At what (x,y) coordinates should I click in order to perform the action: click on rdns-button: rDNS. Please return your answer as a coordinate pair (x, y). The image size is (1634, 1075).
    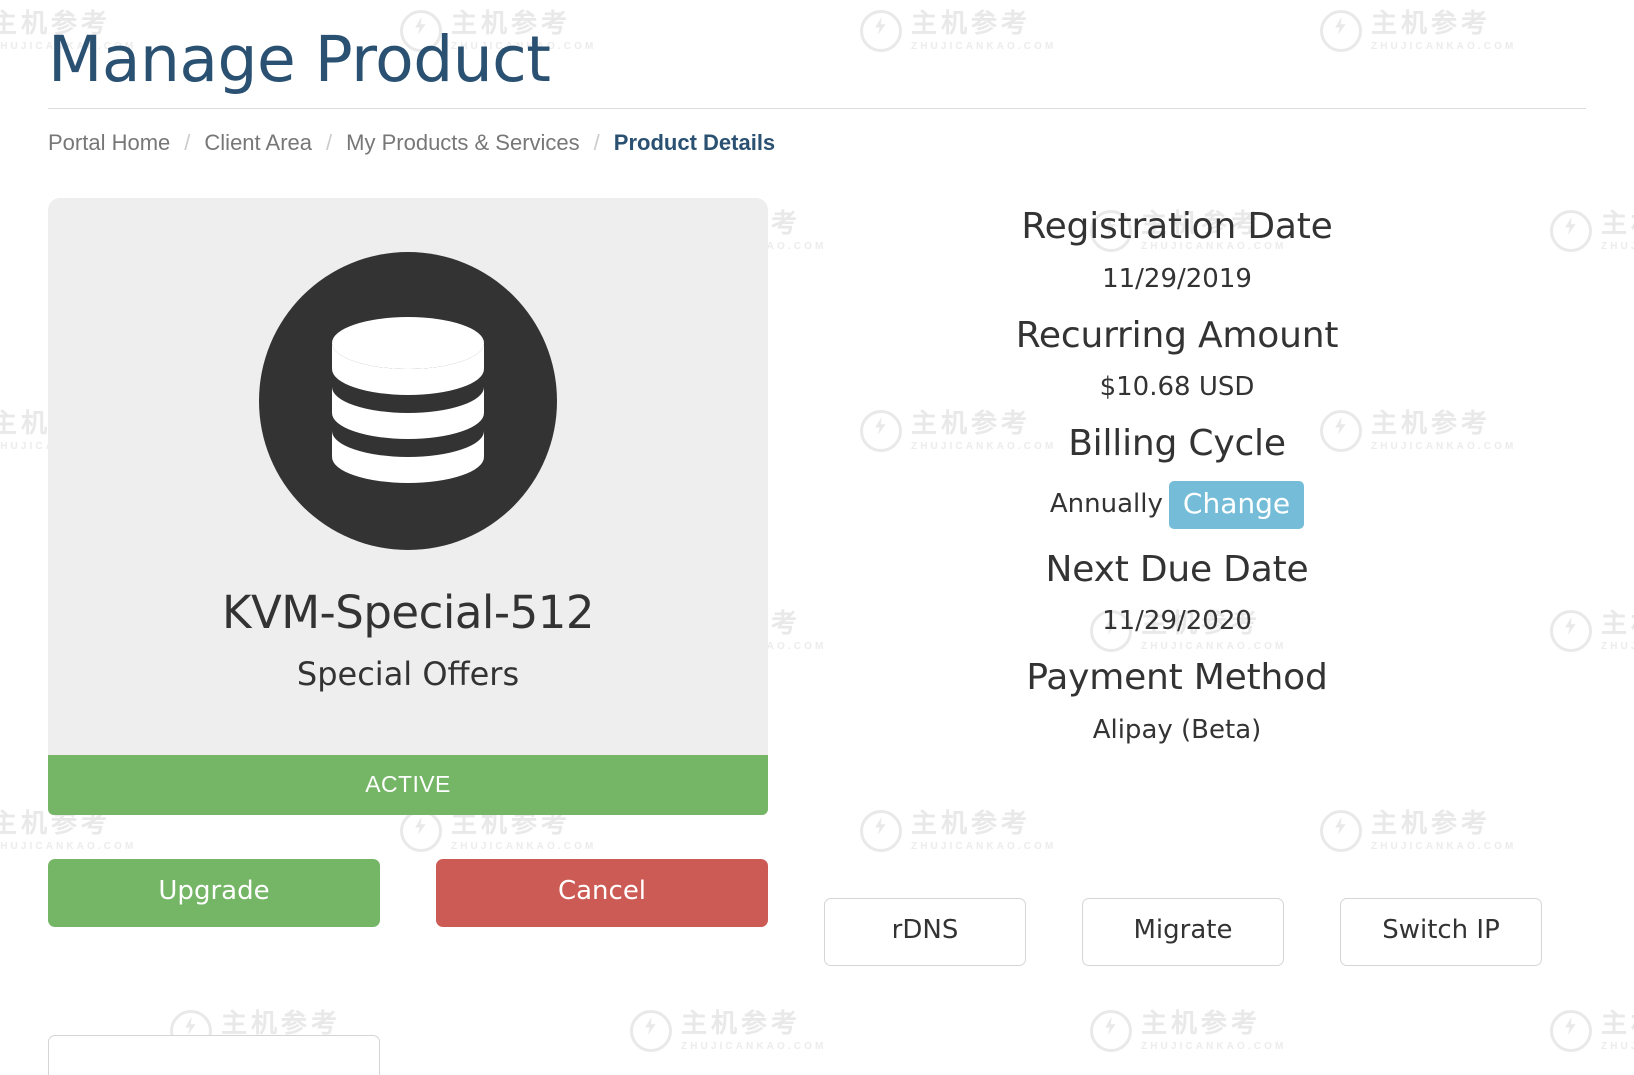
    Looking at the image, I should click on (925, 932).